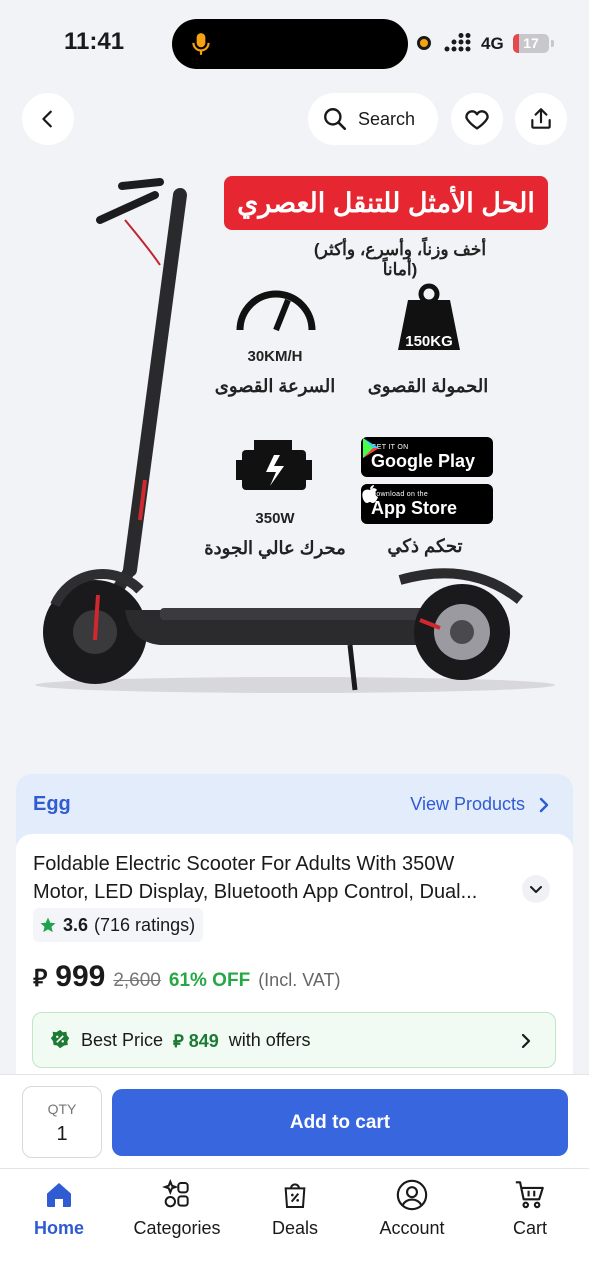 The height and width of the screenshot is (1280, 589). I want to click on price-row: ⃁ 999 2,600 61% OFF (Incl. VAT), so click(187, 977).